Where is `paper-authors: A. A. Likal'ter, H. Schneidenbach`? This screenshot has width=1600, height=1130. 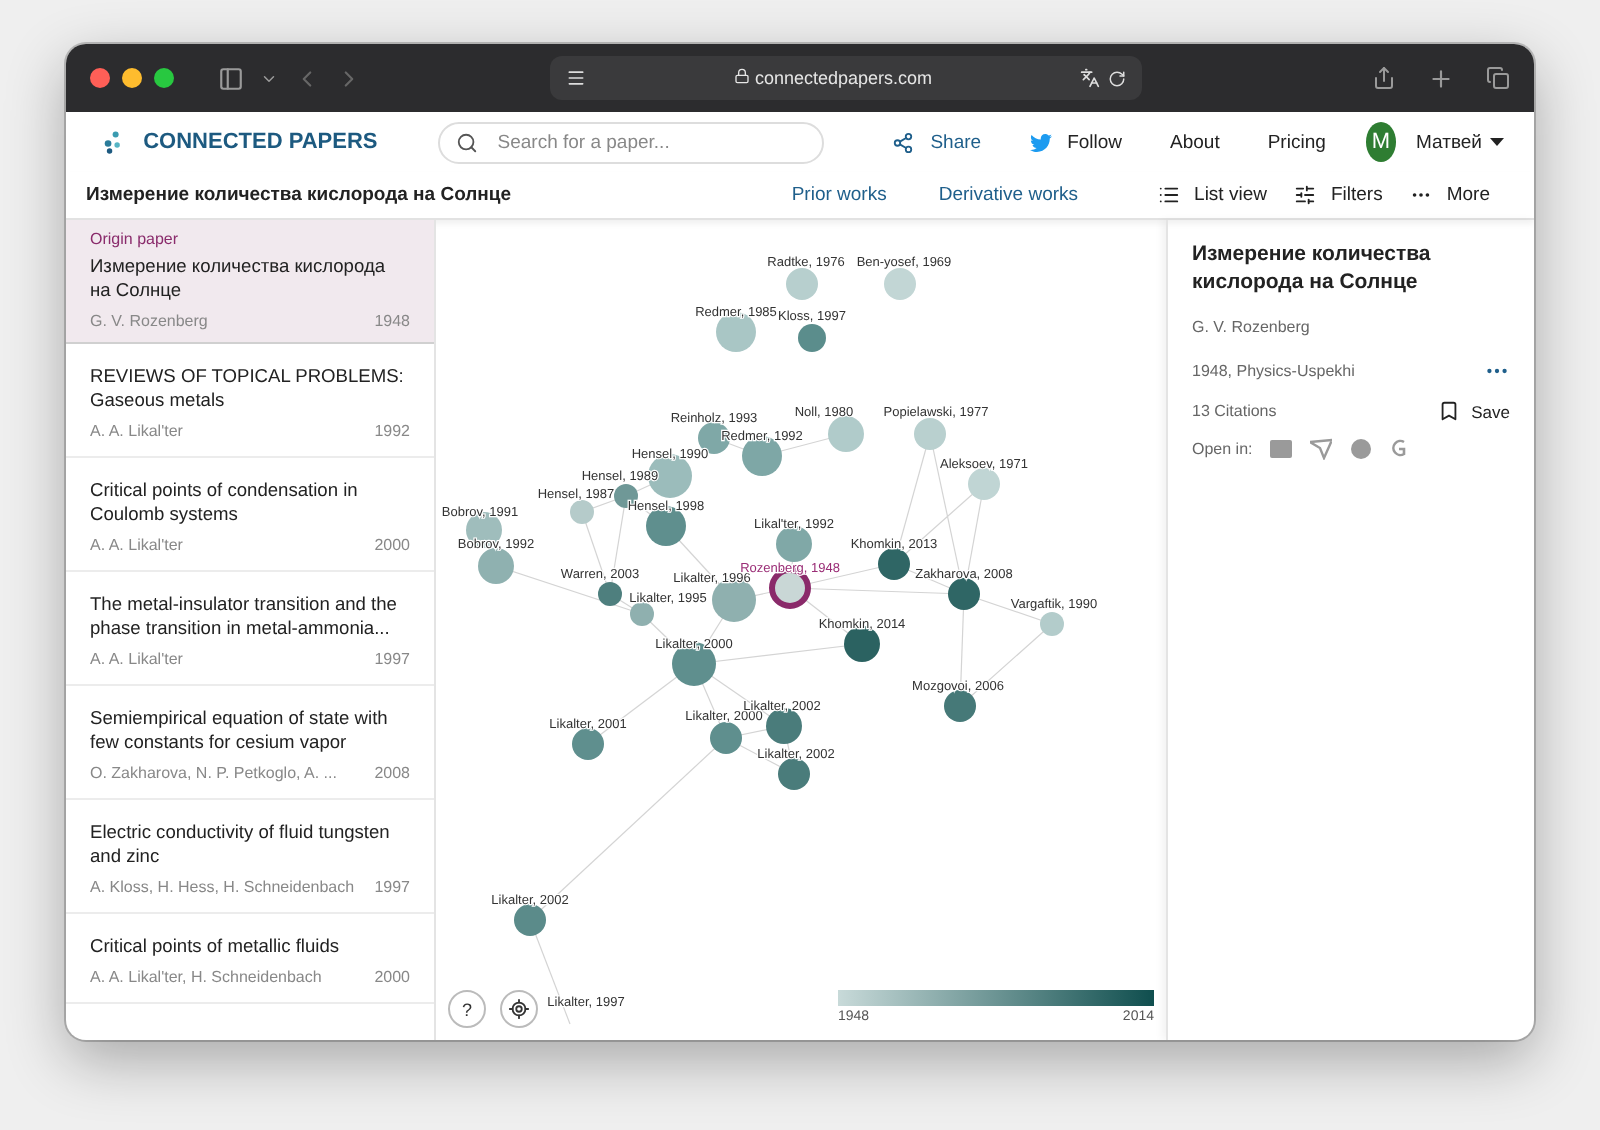
paper-authors: A. A. Likal'ter, H. Schneidenbach is located at coordinates (206, 977).